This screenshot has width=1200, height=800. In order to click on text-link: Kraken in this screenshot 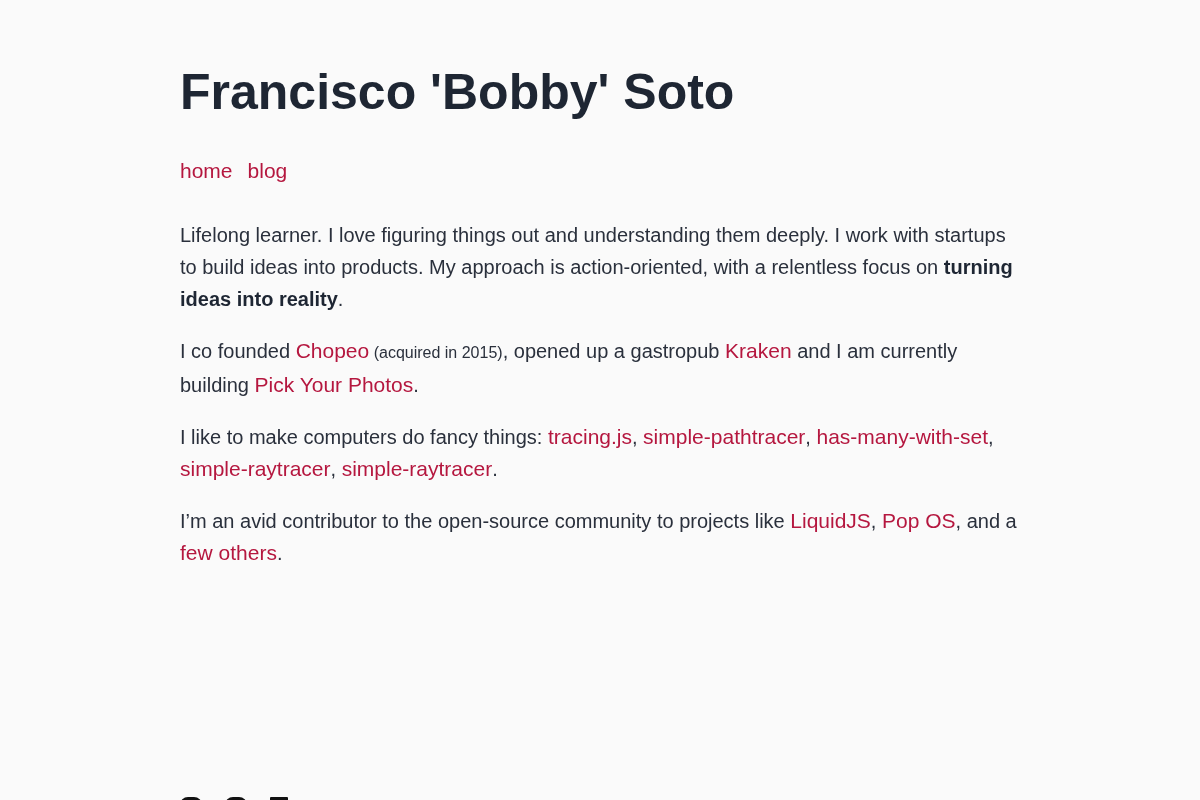, I will do `click(758, 350)`.